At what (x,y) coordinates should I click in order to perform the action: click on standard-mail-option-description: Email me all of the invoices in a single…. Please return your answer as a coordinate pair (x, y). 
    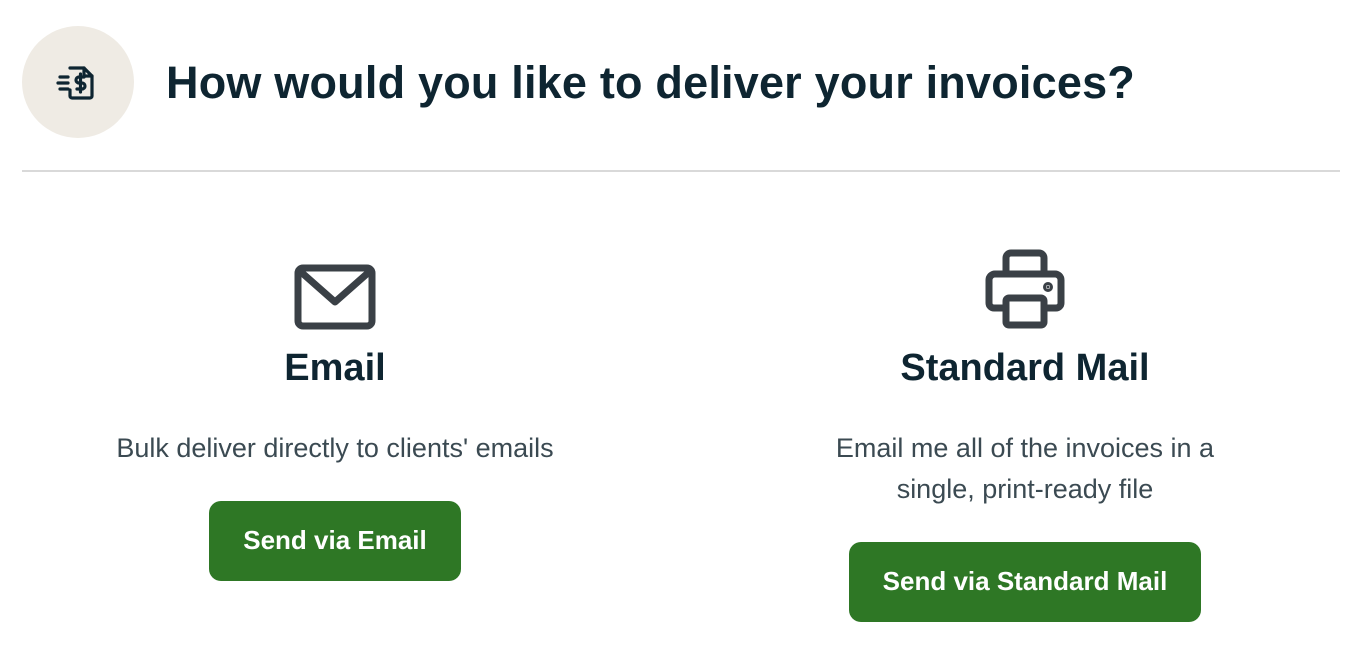
    Looking at the image, I should click on (1025, 468).